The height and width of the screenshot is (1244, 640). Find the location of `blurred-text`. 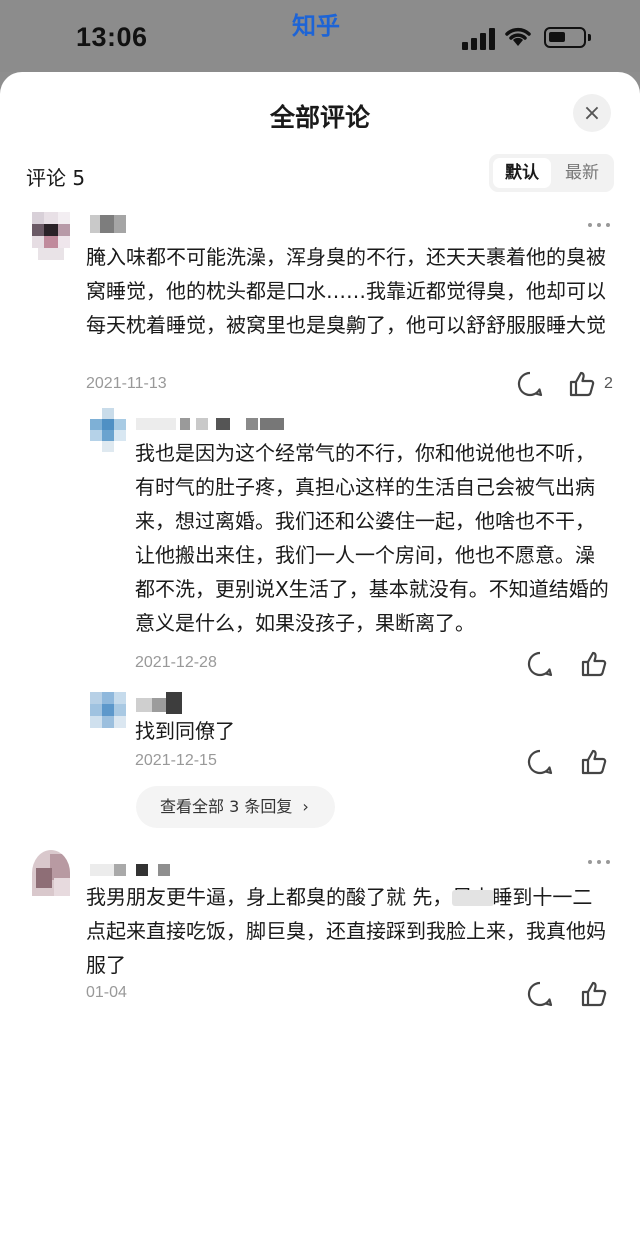

blurred-text is located at coordinates (473, 898).